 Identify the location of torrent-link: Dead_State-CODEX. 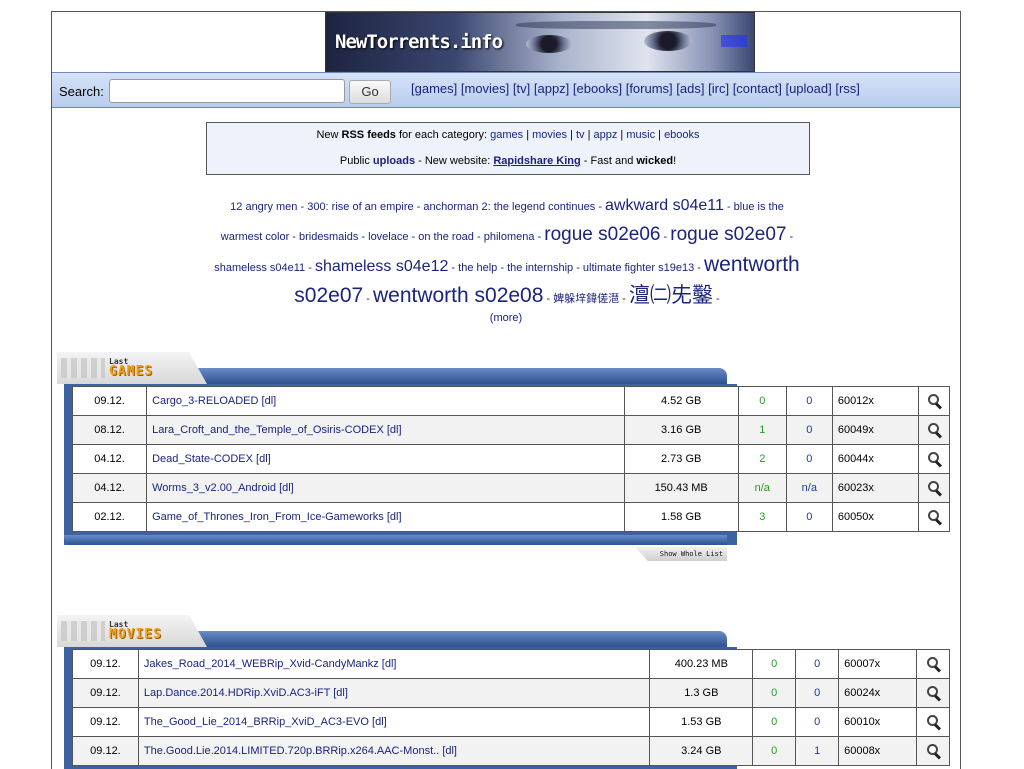
(202, 459).